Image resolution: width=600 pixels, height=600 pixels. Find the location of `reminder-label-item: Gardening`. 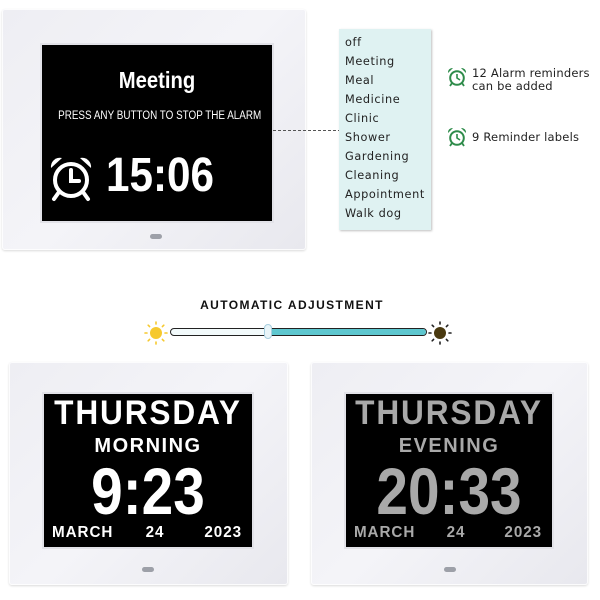

reminder-label-item: Gardening is located at coordinates (377, 156).